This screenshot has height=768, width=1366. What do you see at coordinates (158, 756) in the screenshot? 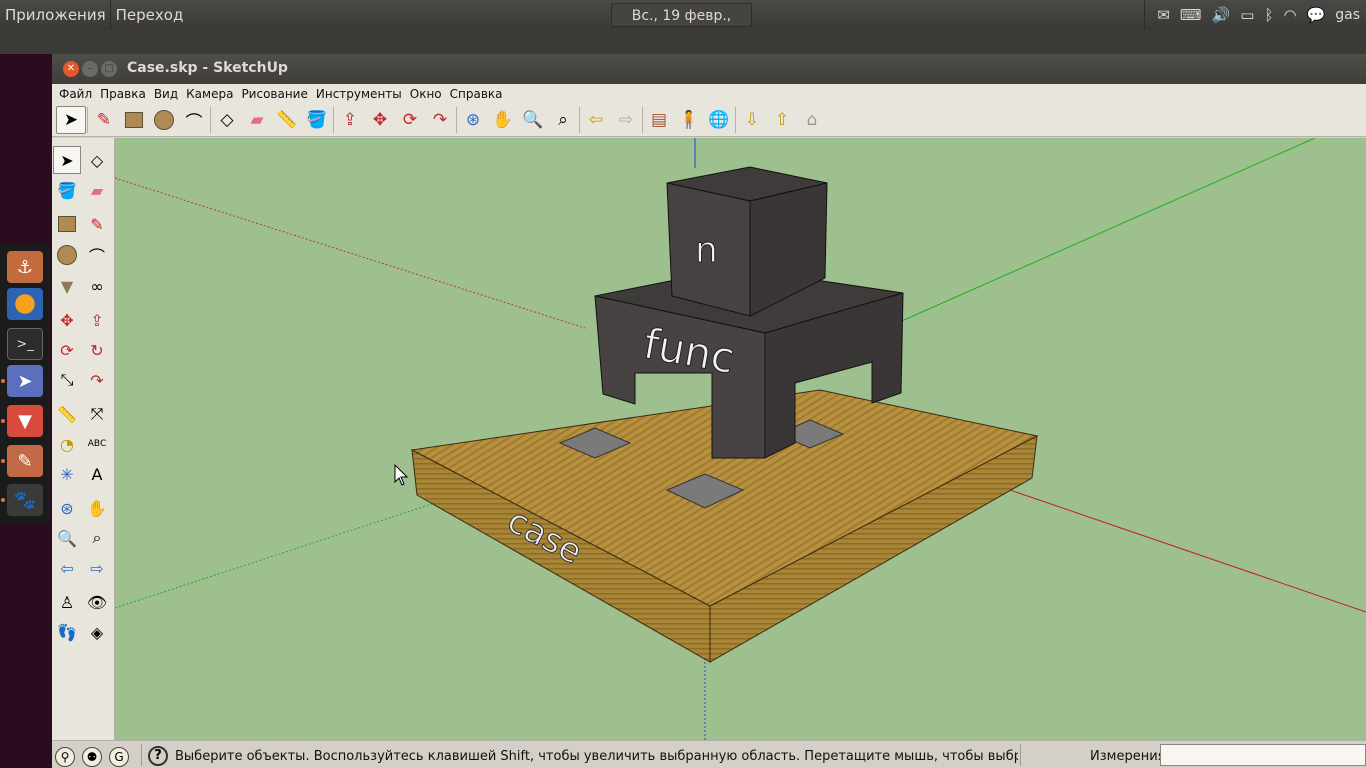
I see `help-icon: ?` at bounding box center [158, 756].